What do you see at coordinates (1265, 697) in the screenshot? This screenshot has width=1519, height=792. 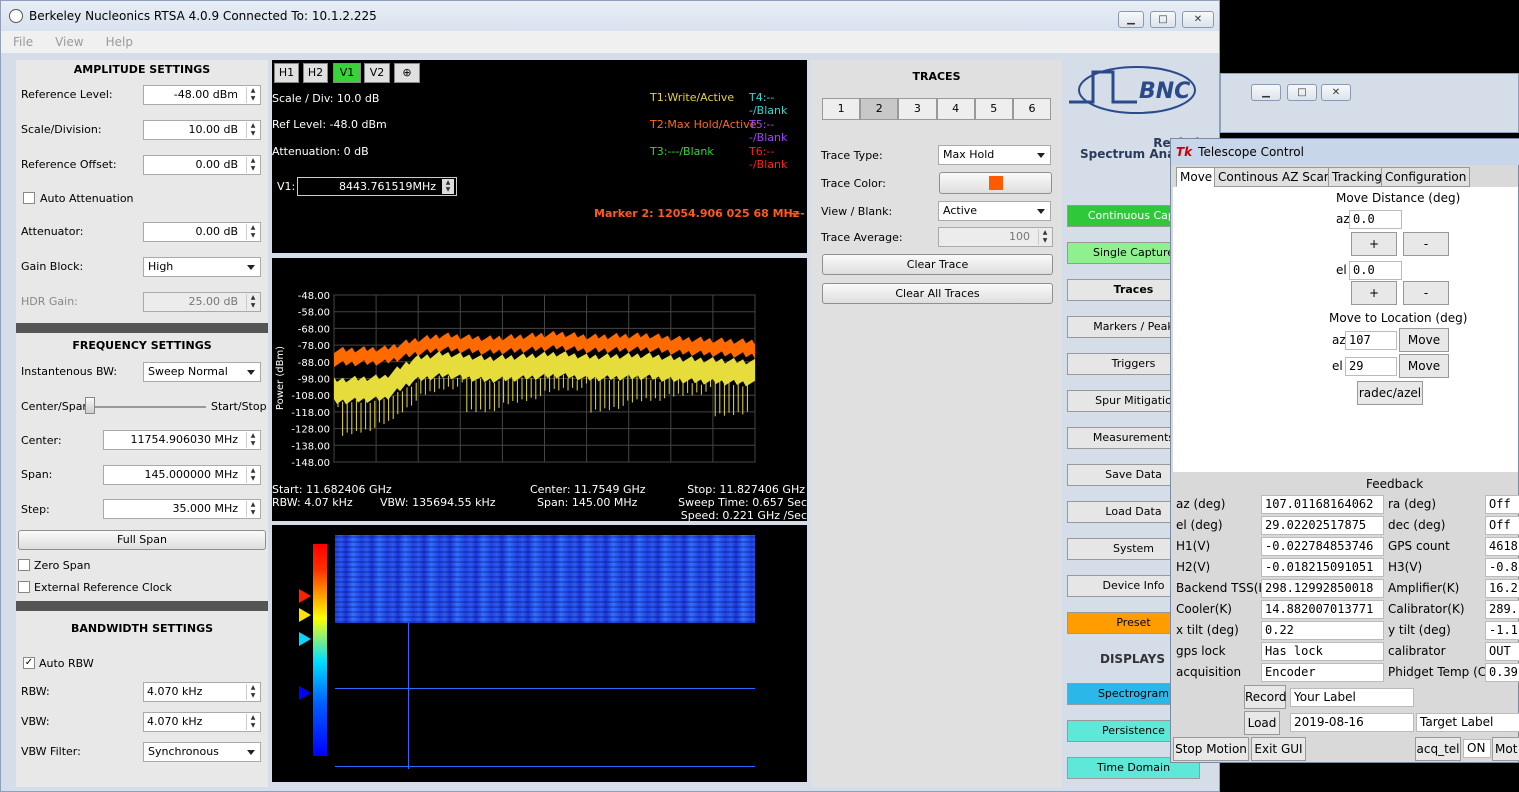 I see `record-button: Record` at bounding box center [1265, 697].